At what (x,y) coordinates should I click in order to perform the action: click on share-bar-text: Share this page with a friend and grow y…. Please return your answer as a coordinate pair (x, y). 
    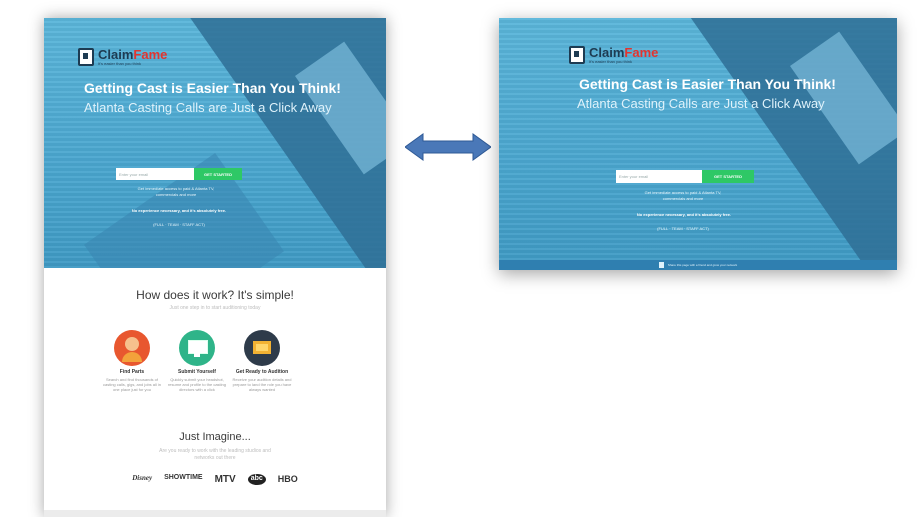
    Looking at the image, I should click on (702, 265).